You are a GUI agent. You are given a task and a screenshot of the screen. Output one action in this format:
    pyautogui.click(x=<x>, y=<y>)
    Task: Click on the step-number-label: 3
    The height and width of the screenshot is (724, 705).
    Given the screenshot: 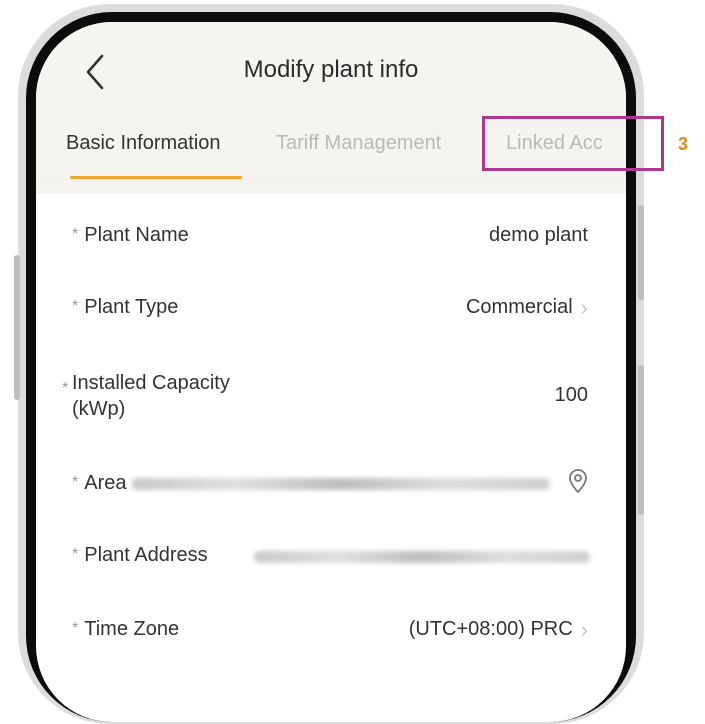 What is the action you would take?
    pyautogui.click(x=683, y=144)
    